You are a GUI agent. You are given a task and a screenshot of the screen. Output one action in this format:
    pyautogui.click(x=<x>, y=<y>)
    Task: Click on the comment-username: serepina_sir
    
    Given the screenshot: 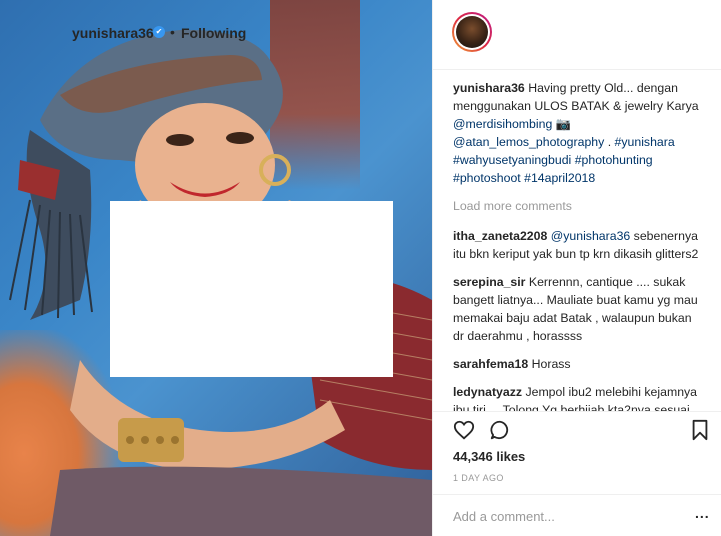 What is the action you would take?
    pyautogui.click(x=489, y=282)
    